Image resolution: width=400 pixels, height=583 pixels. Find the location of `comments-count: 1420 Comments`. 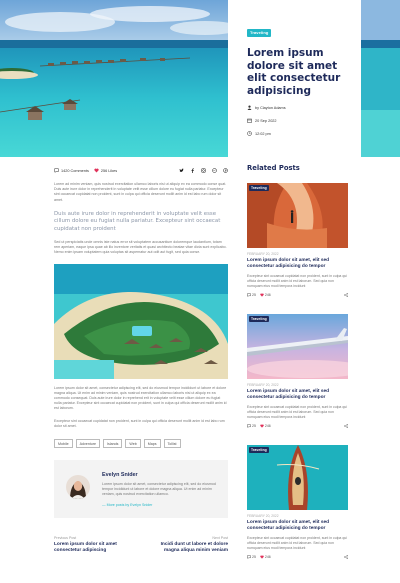

comments-count: 1420 Comments is located at coordinates (71, 170).